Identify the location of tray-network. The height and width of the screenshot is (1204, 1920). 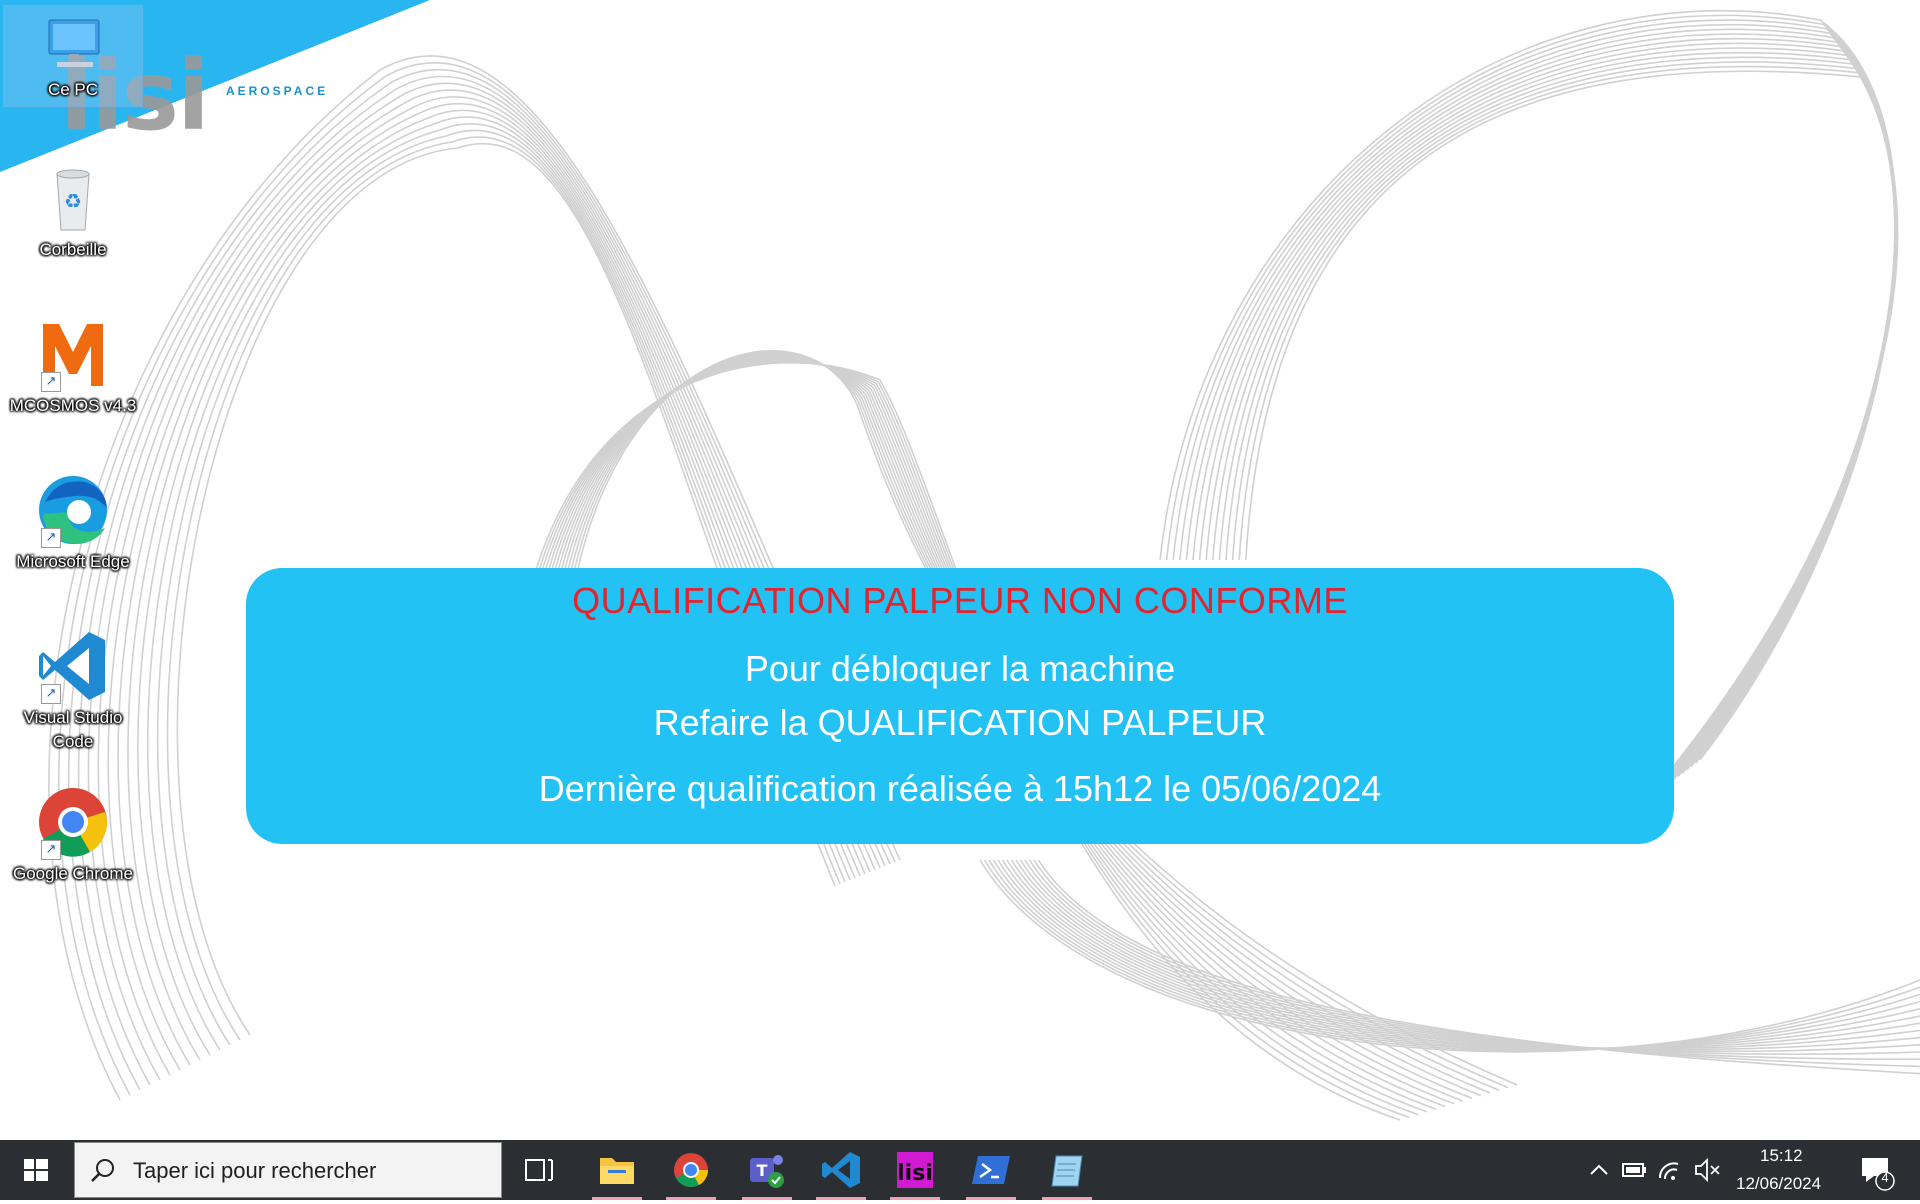
(1671, 1170).